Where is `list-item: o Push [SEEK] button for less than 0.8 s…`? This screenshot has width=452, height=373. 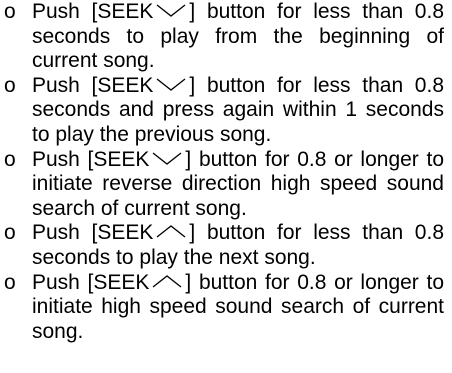 list-item: o Push [SEEK] button for less than 0.8 s… is located at coordinates (224, 245).